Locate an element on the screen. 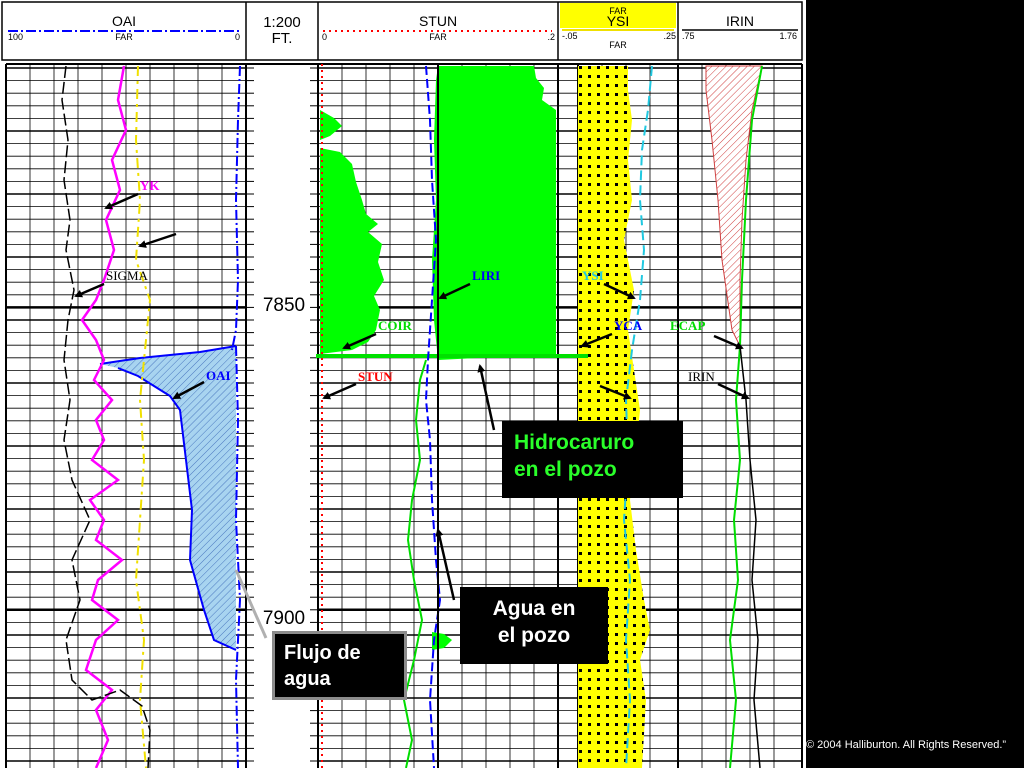  stun-scale-right: .2 is located at coordinates (551, 37).